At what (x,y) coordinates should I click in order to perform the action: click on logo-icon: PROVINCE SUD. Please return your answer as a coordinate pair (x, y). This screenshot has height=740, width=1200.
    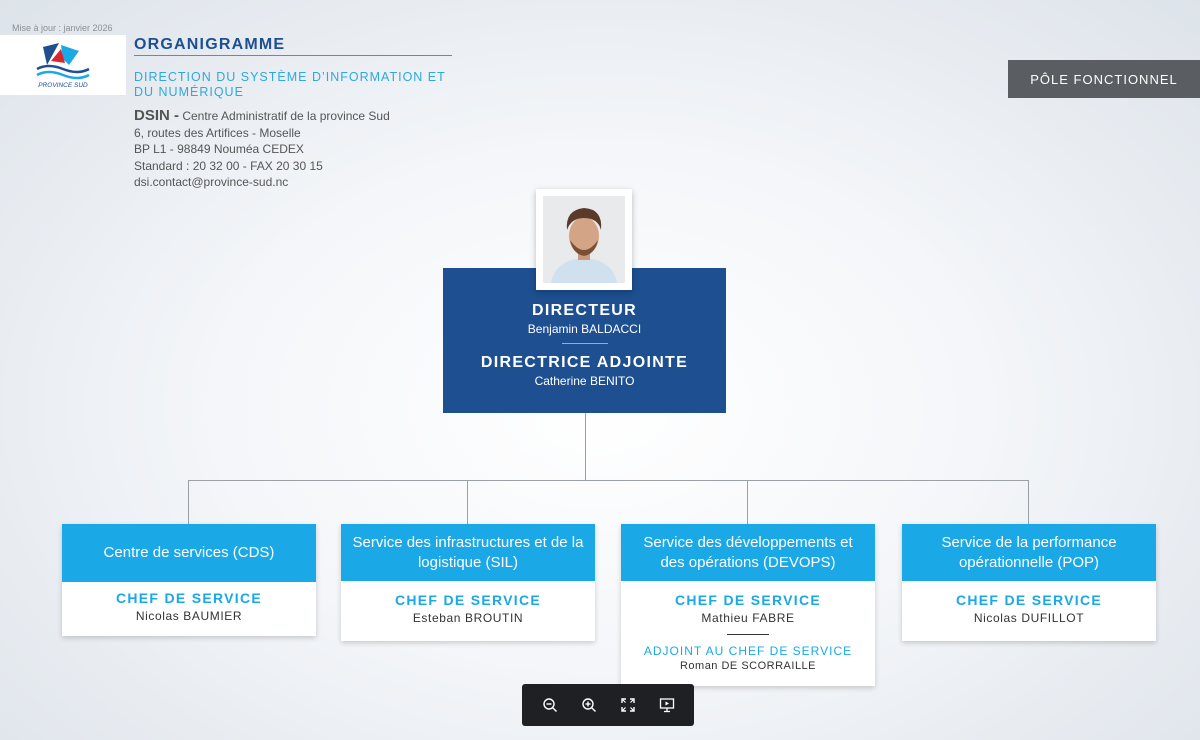
    Looking at the image, I should click on (63, 66).